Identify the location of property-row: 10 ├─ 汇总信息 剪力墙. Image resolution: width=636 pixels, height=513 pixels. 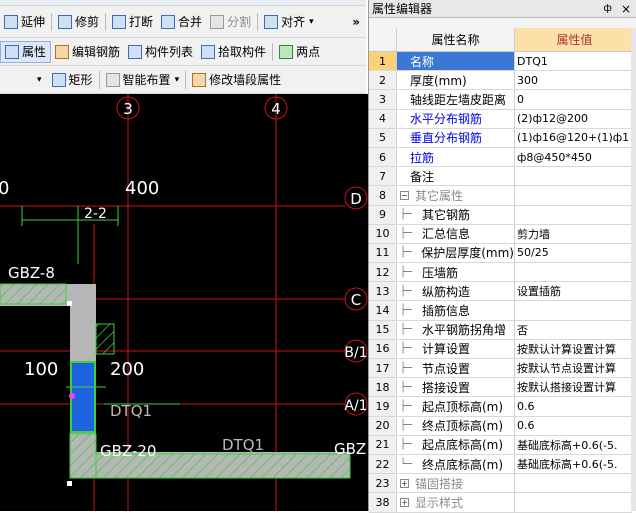
(500, 234).